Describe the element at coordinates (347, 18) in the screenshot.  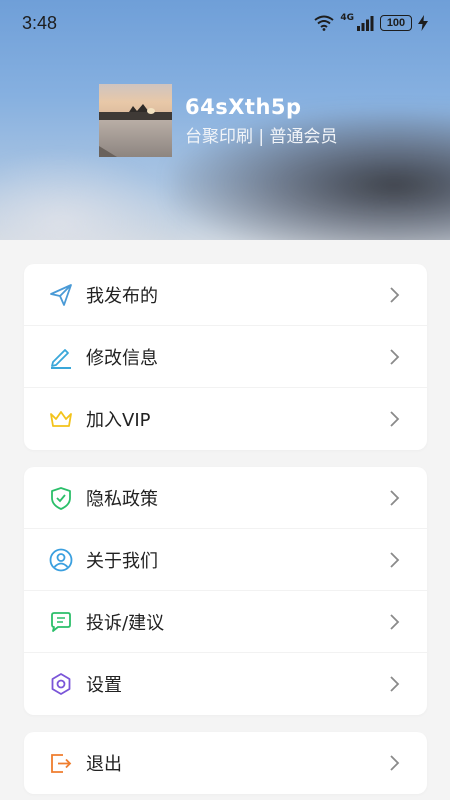
I see `network-type-label: 4G` at that location.